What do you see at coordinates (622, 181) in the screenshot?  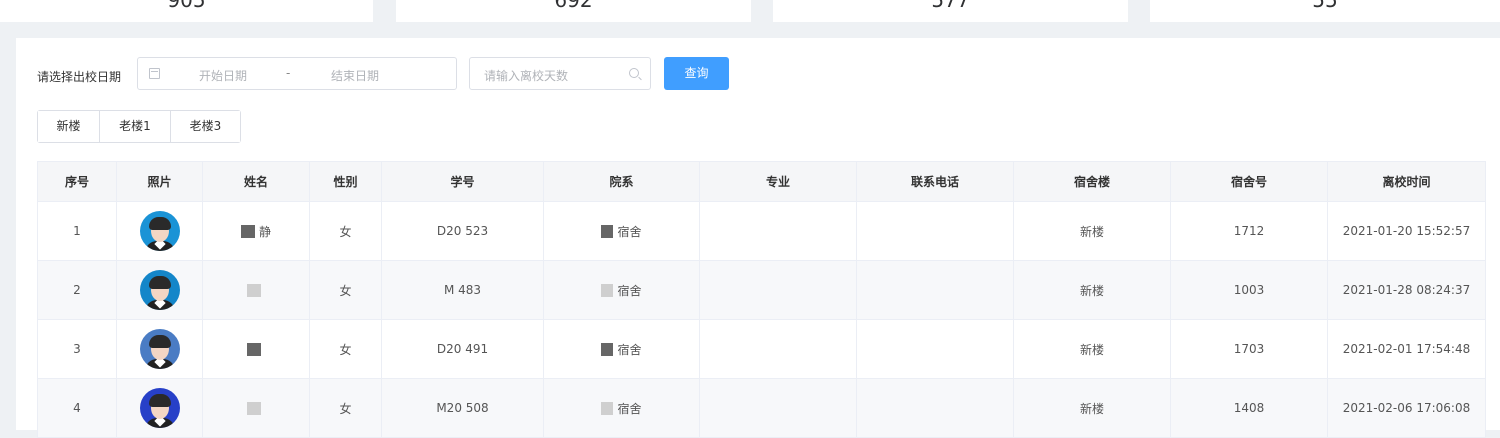 I see `column-header-department: 院系` at bounding box center [622, 181].